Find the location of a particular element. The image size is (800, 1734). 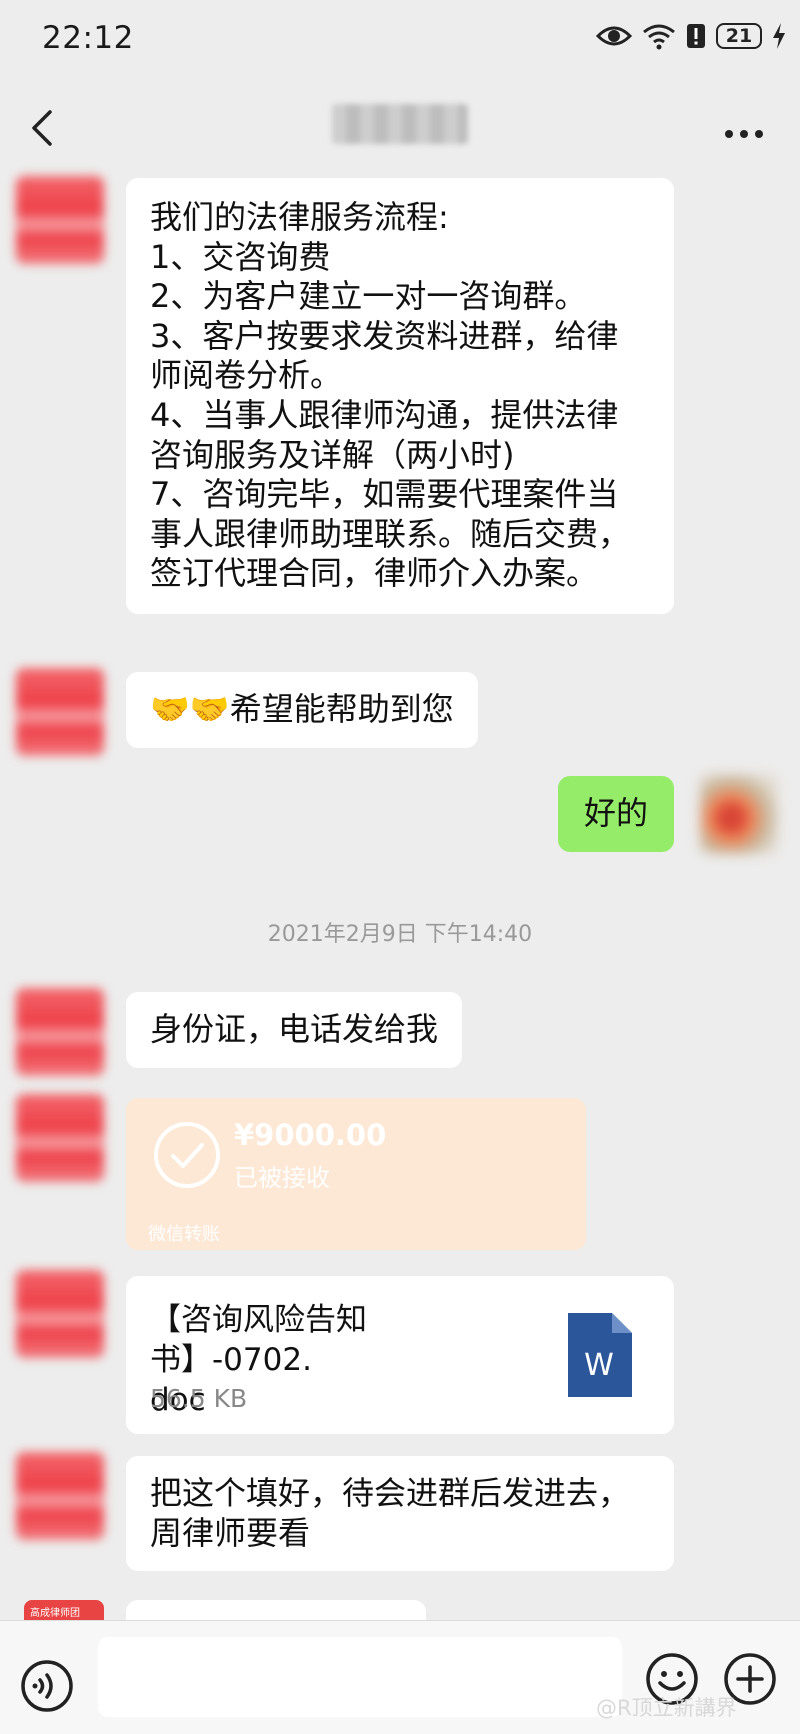

message-bubble: 🤝🤝希望能帮助到您 is located at coordinates (302, 710).